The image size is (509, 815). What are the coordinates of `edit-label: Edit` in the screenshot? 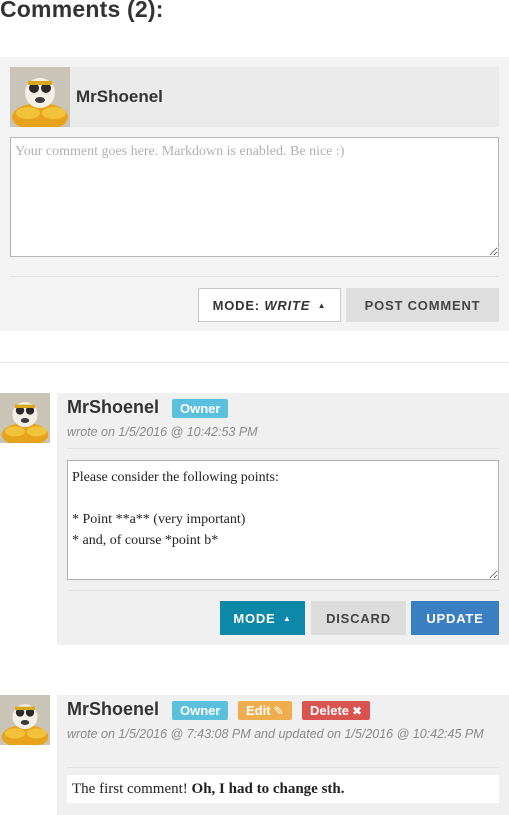 It's located at (258, 710).